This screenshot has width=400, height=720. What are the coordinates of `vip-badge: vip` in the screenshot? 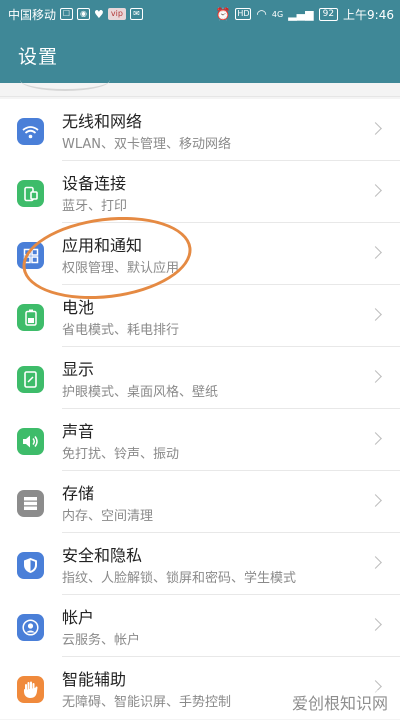 It's located at (116, 14).